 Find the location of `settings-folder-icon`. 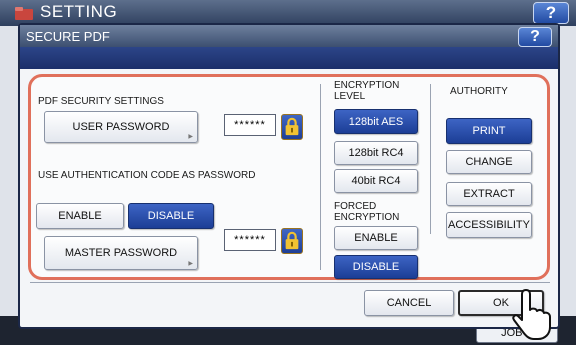

settings-folder-icon is located at coordinates (24, 13).